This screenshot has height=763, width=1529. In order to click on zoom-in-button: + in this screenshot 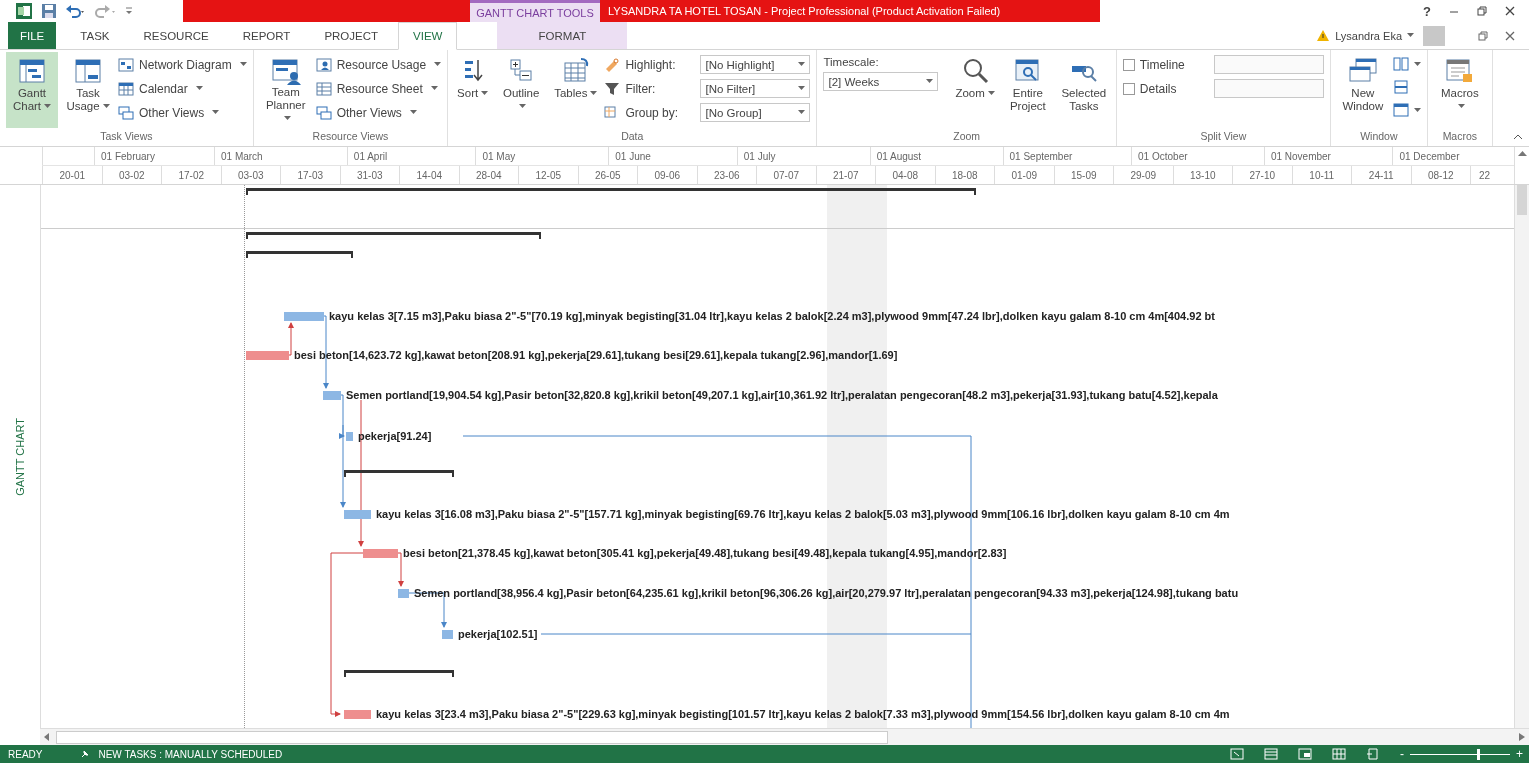, I will do `click(1519, 754)`.